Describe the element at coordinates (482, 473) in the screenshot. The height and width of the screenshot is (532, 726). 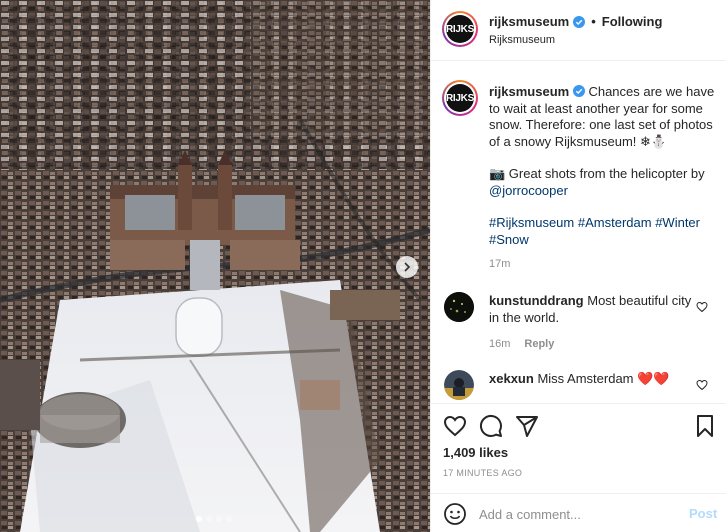
I see `post-timestamp: 17 MINUTES AGO` at that location.